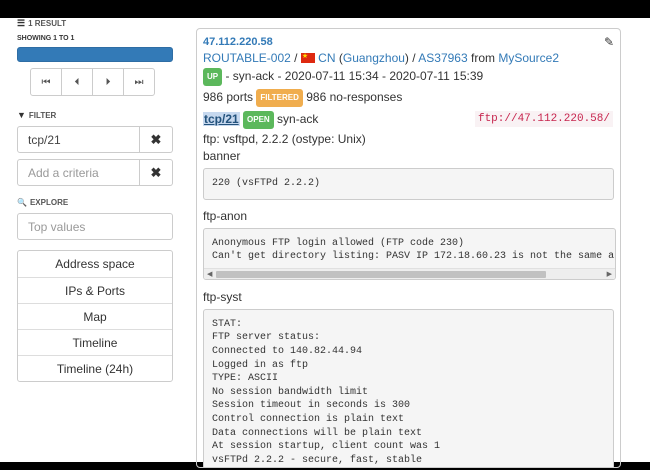  I want to click on port-link: tcp/21, so click(221, 119).